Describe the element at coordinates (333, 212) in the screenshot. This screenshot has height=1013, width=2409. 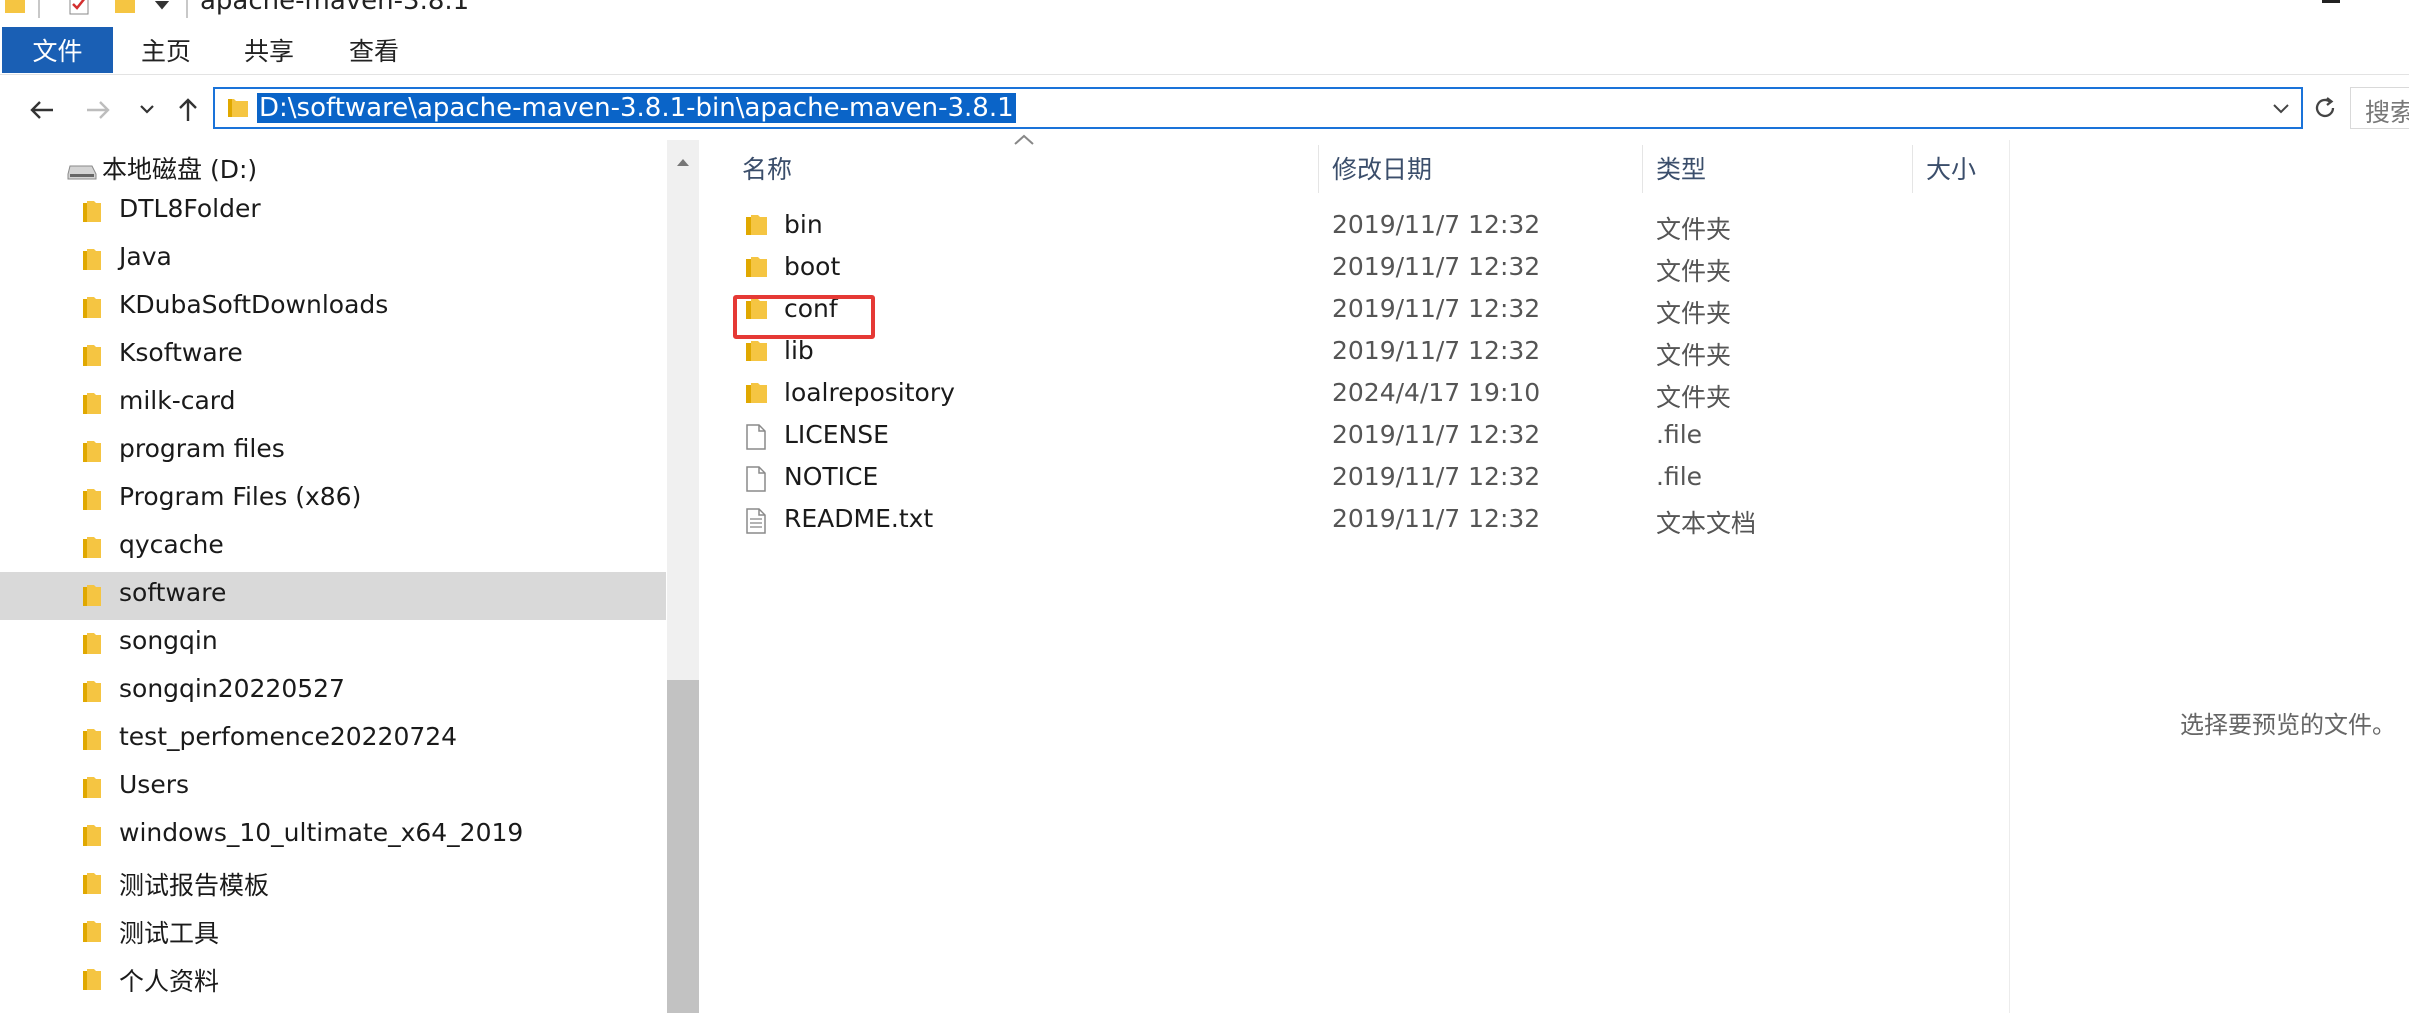
I see `sidebar-item: DTL8Folder` at that location.